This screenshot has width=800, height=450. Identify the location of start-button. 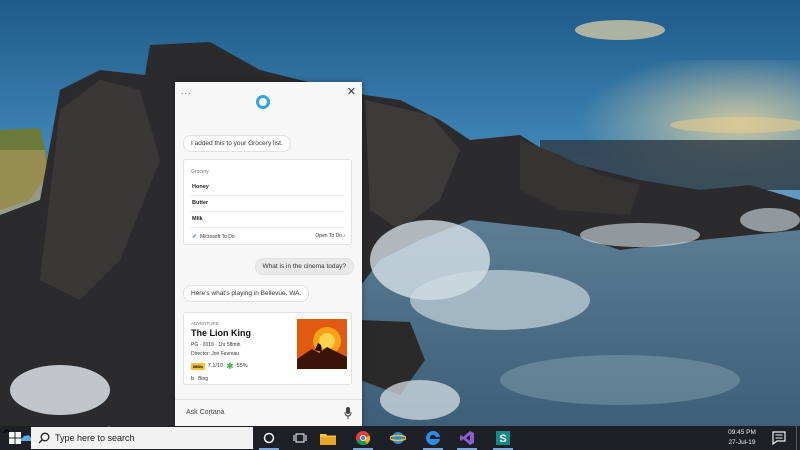
(15, 438).